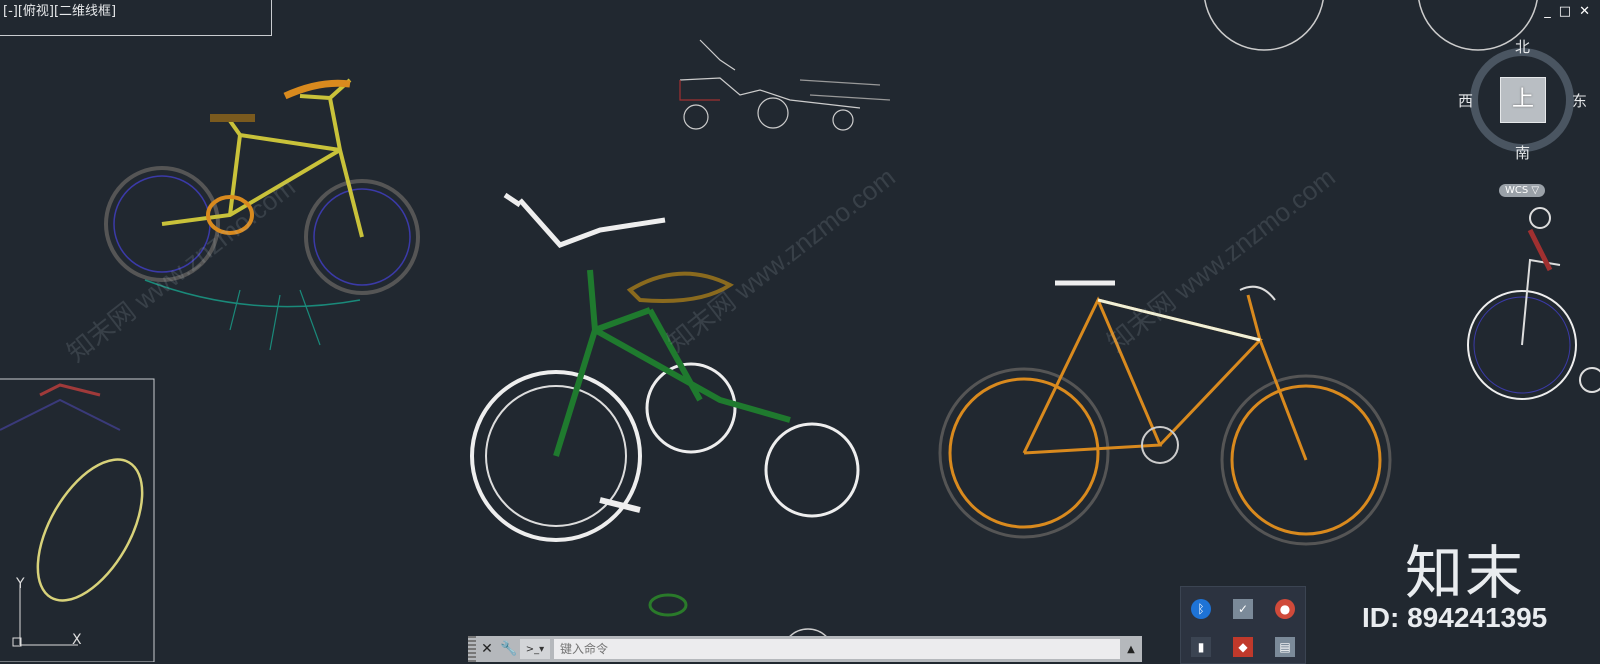 The image size is (1600, 664). Describe the element at coordinates (535, 649) in the screenshot. I see `recent-commands-button: >_▾` at that location.